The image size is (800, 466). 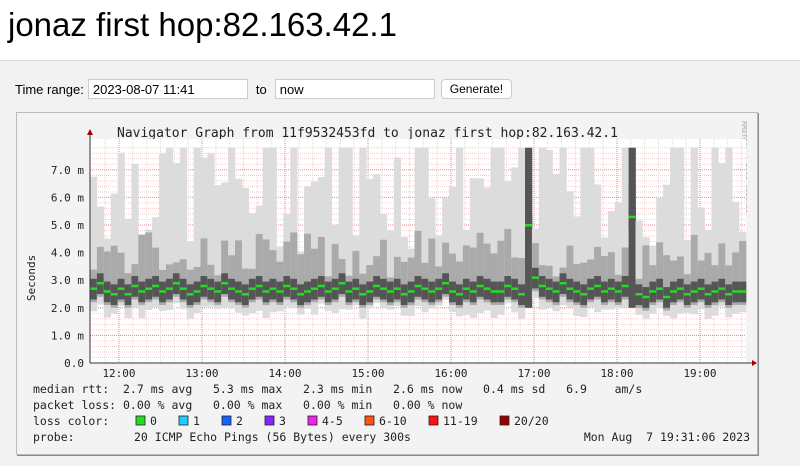 What do you see at coordinates (476, 89) in the screenshot?
I see `generate-button: Generate!` at bounding box center [476, 89].